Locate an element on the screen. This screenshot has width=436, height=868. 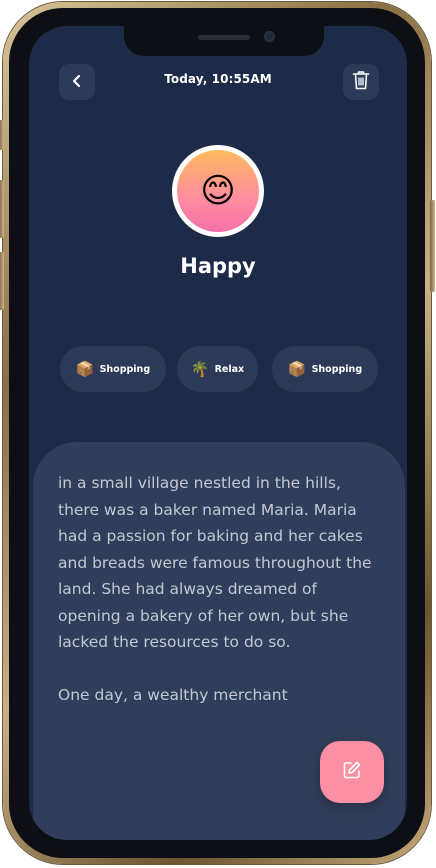
smiling-face-icon: 😊 is located at coordinates (218, 191).